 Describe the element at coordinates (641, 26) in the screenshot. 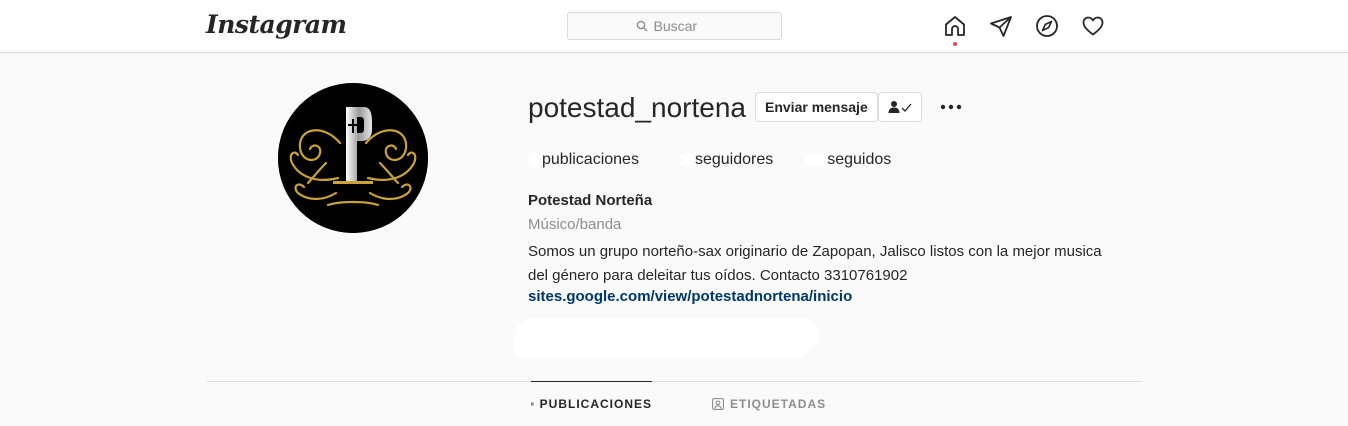

I see `search-icon` at that location.